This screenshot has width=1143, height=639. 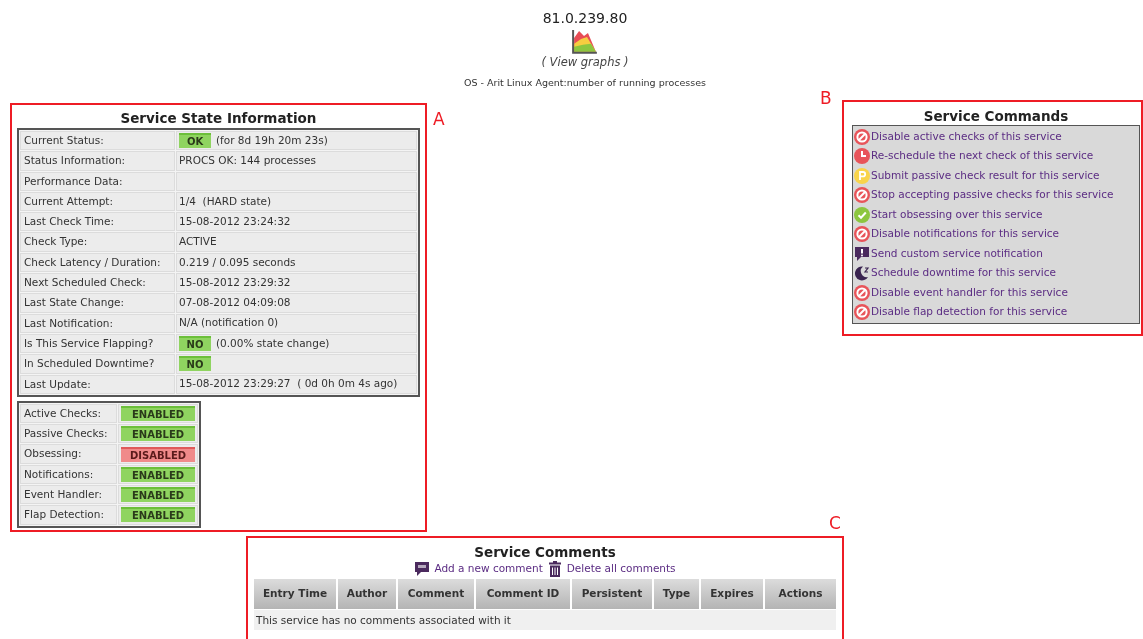 I want to click on annotation-label: A, so click(x=439, y=119).